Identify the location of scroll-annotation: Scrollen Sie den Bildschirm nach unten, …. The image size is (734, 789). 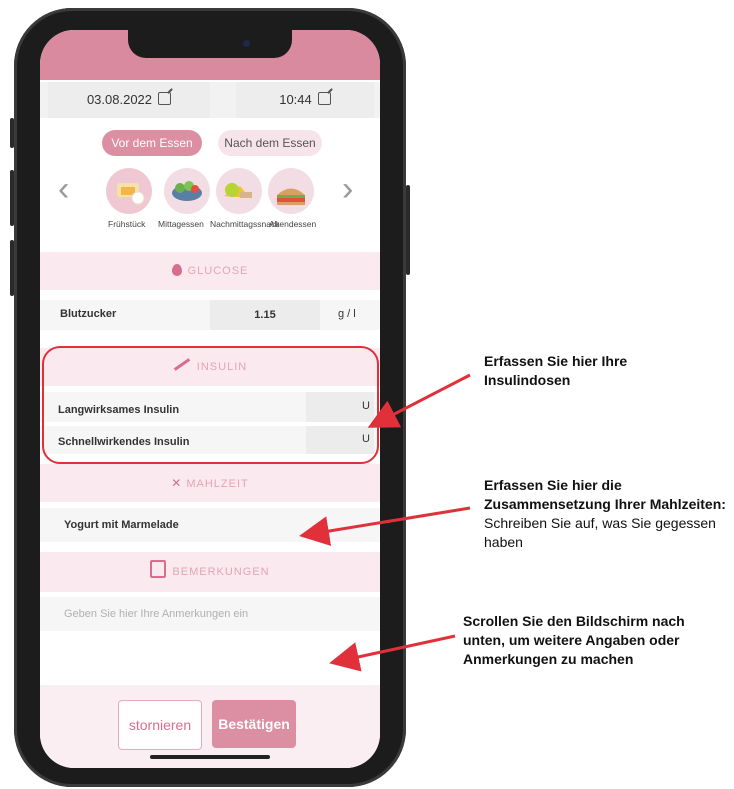
(574, 640).